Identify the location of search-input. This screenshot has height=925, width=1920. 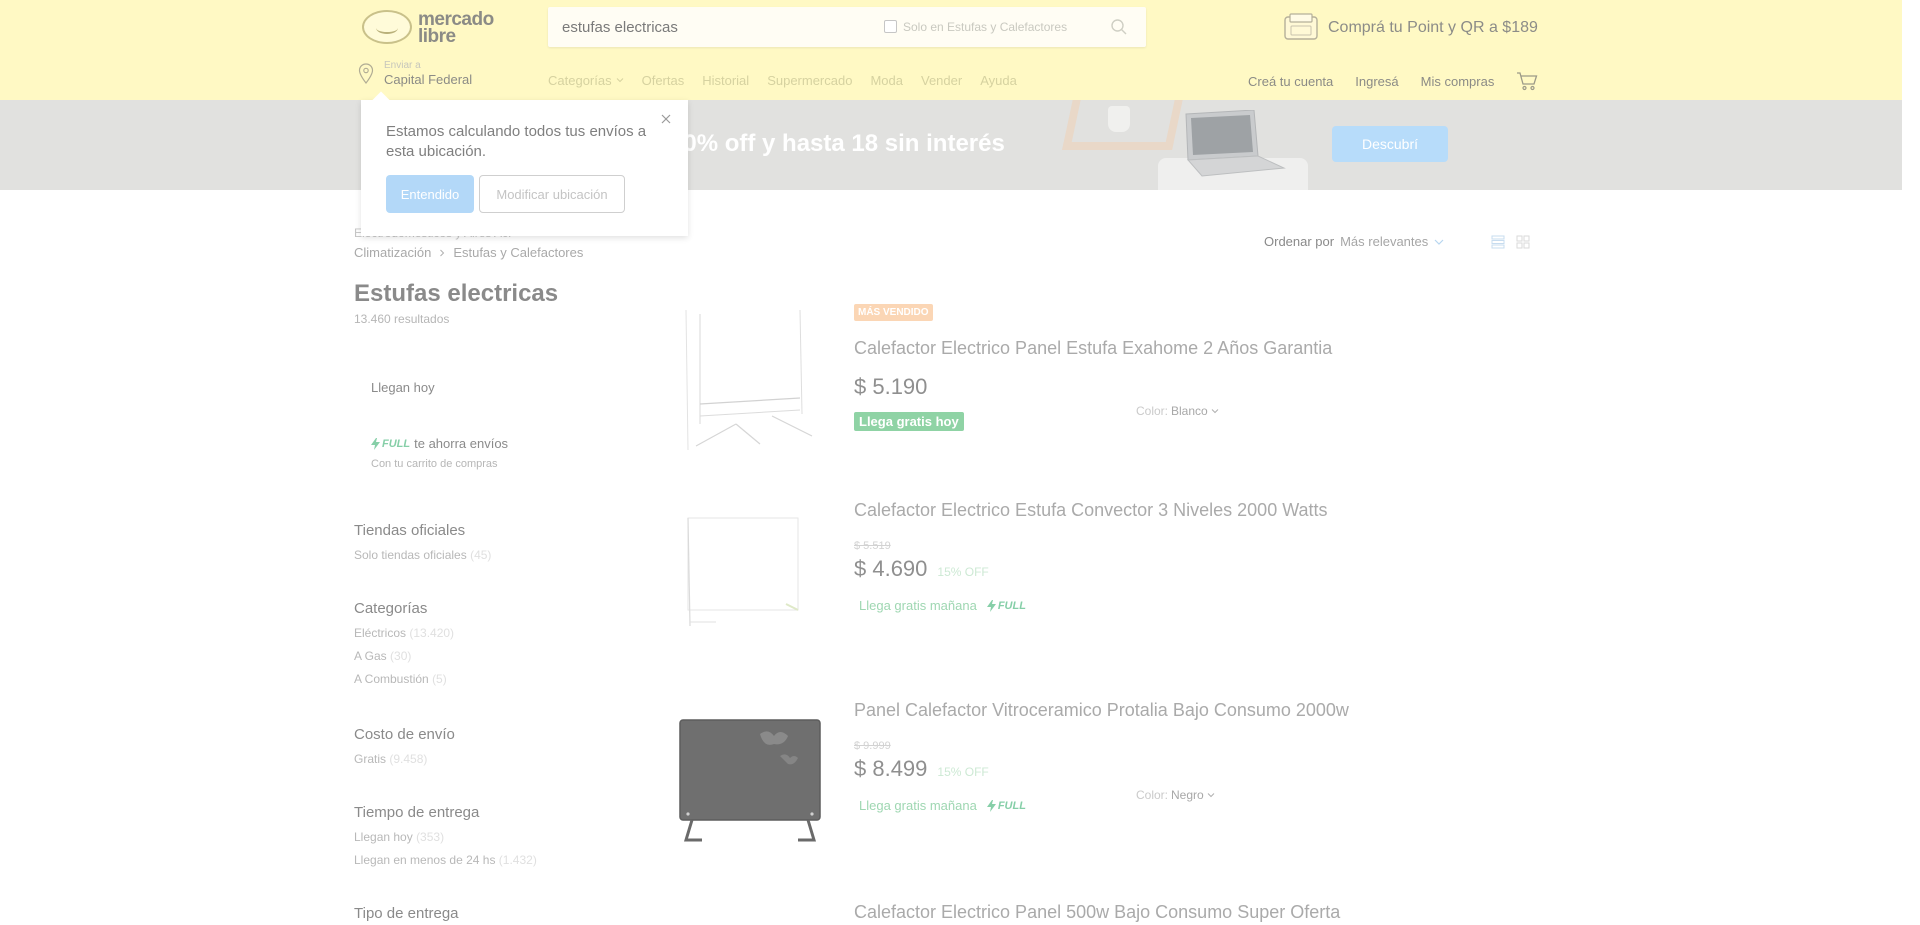
(712, 27).